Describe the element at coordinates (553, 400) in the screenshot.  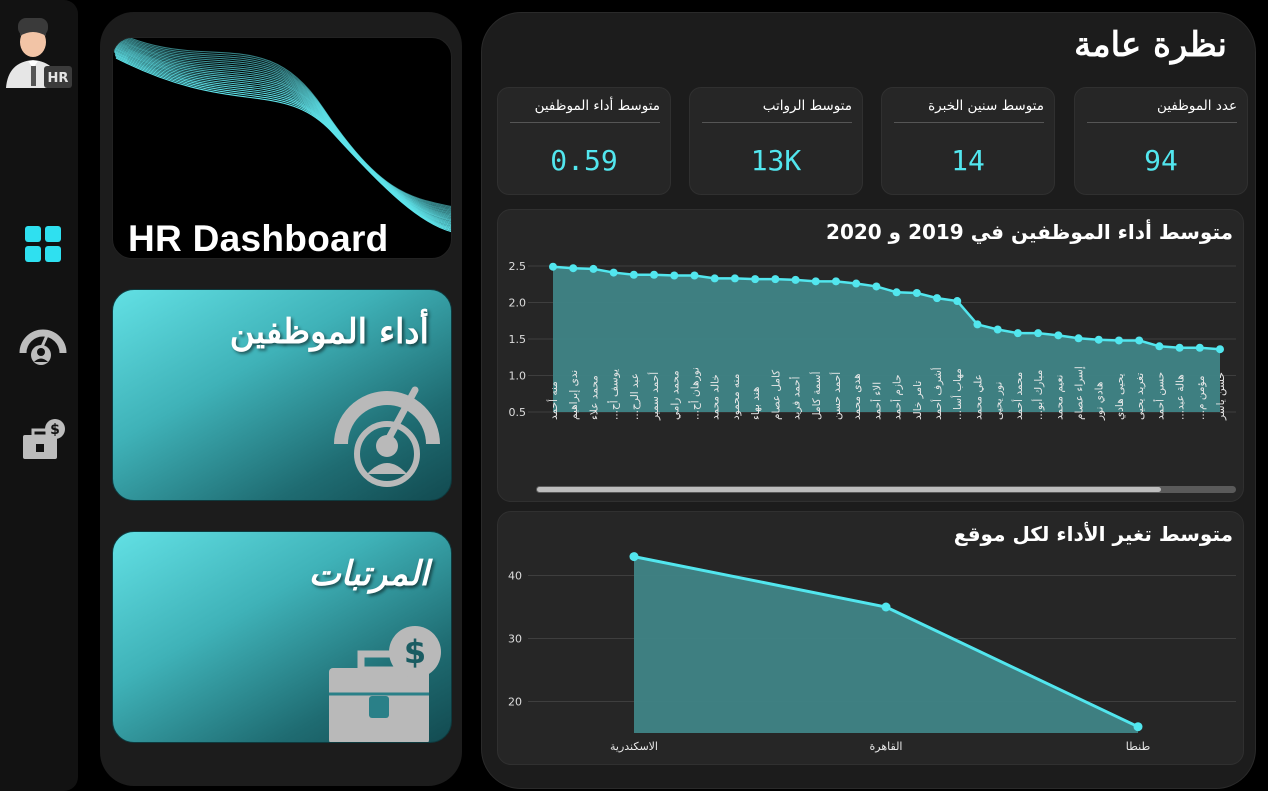
I see `x-tick-label: منه أحمد` at that location.